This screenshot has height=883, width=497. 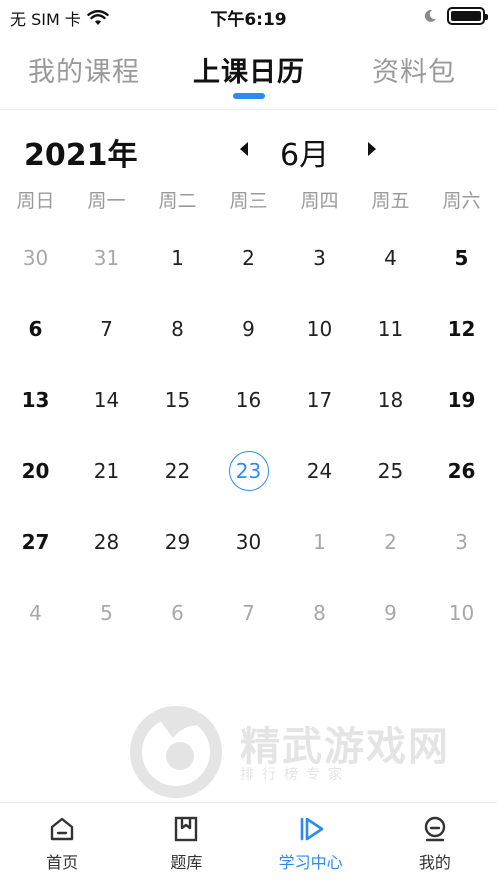 I want to click on day-number: 13, so click(x=35, y=399).